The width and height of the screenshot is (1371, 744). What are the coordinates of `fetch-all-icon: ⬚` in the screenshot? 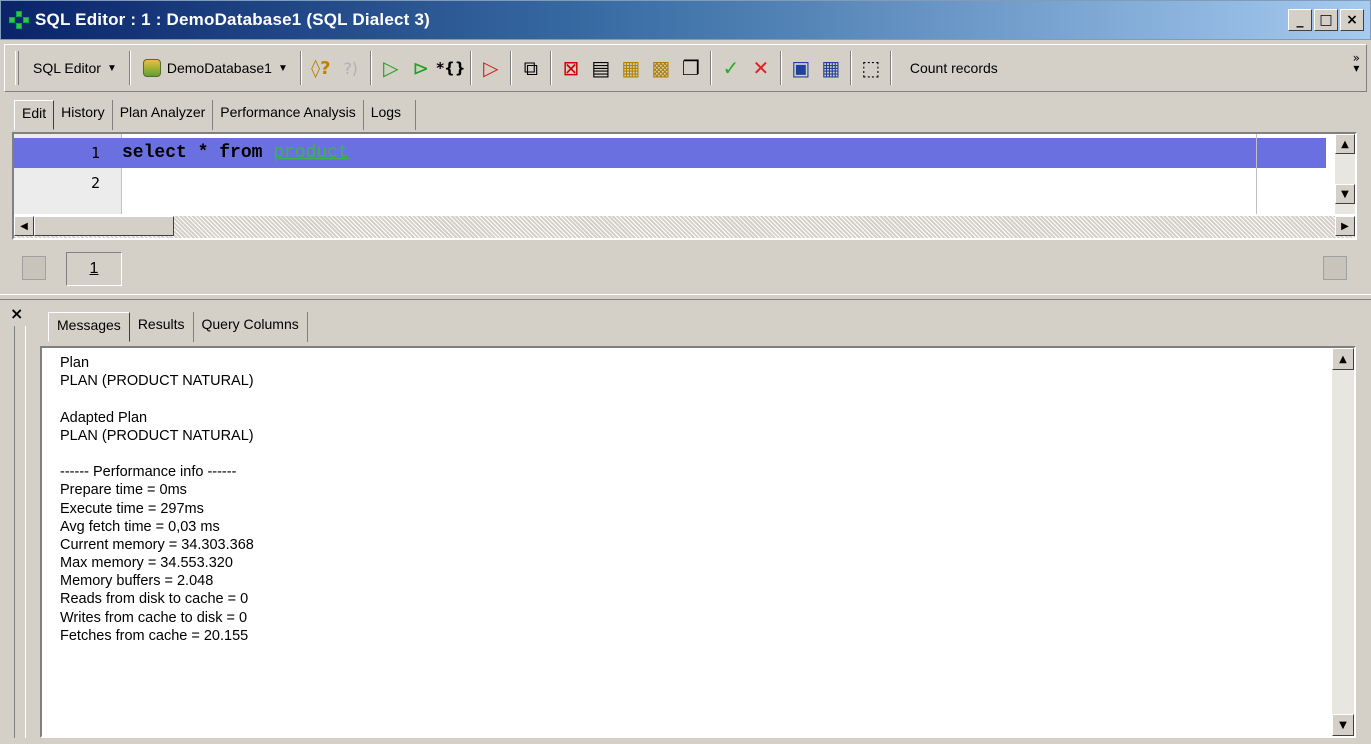 It's located at (871, 68).